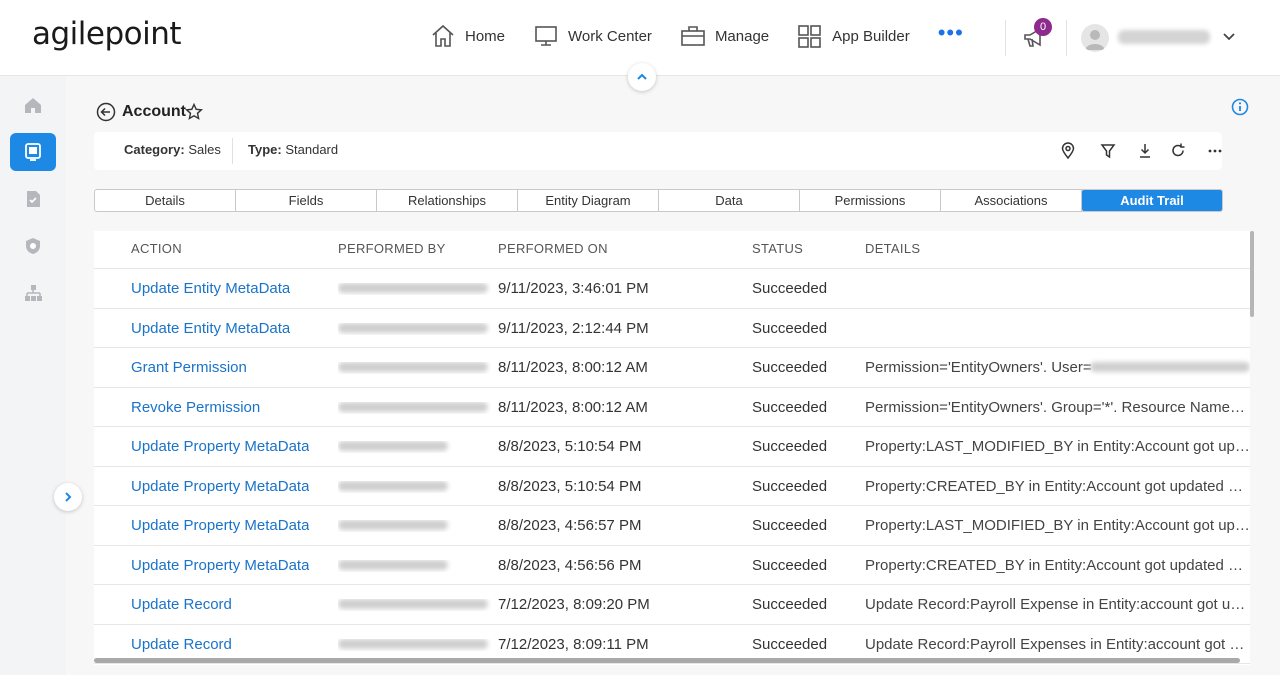 The image size is (1280, 675). I want to click on collapse-header-button, so click(642, 77).